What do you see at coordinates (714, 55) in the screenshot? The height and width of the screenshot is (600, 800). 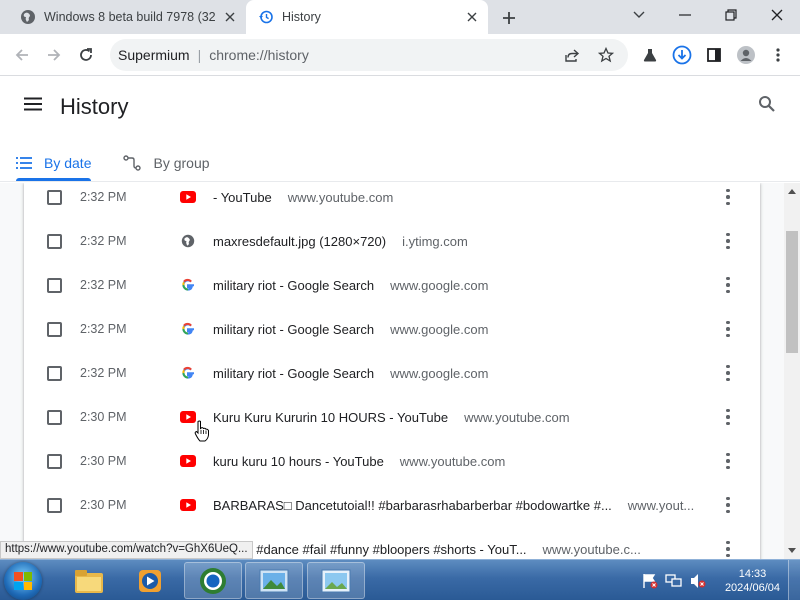 I see `side-panel-icon` at bounding box center [714, 55].